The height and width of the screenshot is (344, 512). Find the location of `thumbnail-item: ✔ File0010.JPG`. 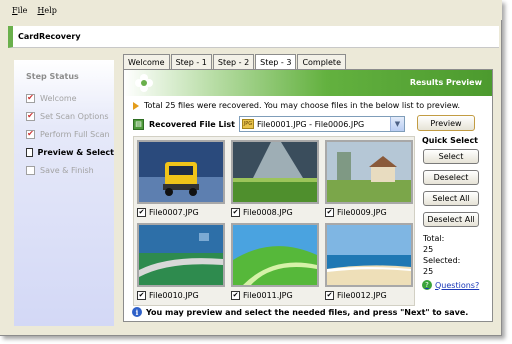

thumbnail-item: ✔ File0010.JPG is located at coordinates (181, 262).